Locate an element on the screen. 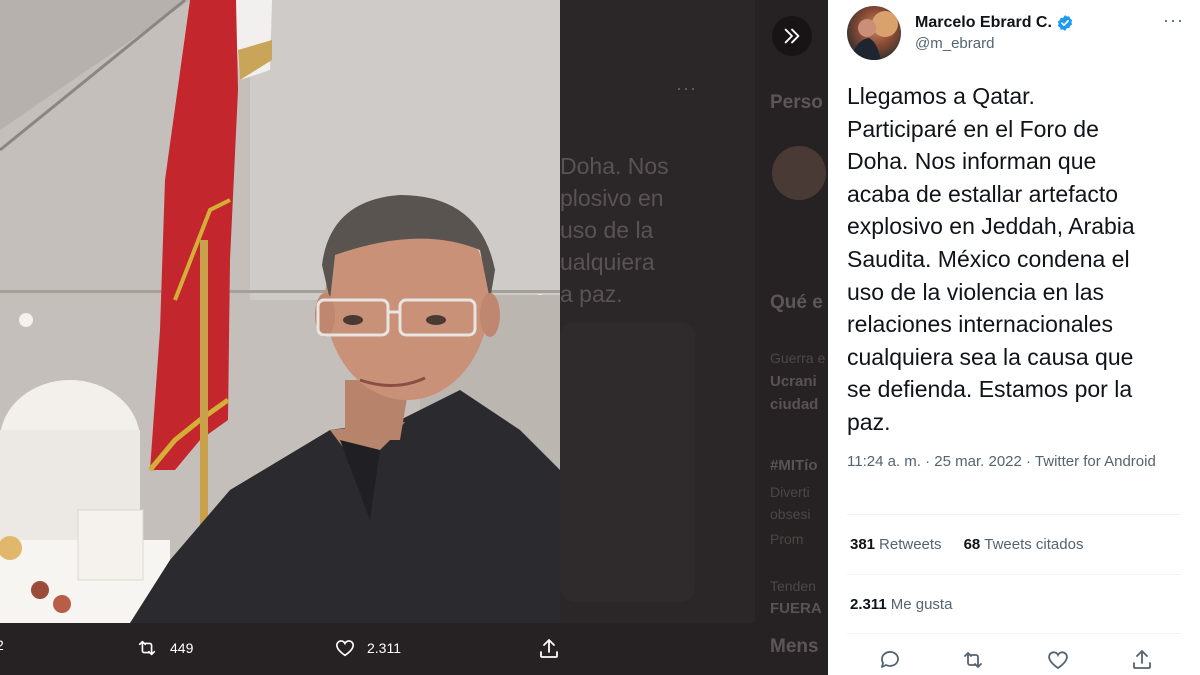 The width and height of the screenshot is (1200, 675). photo-action-bar: 2 449 2.311 is located at coordinates (414, 649).